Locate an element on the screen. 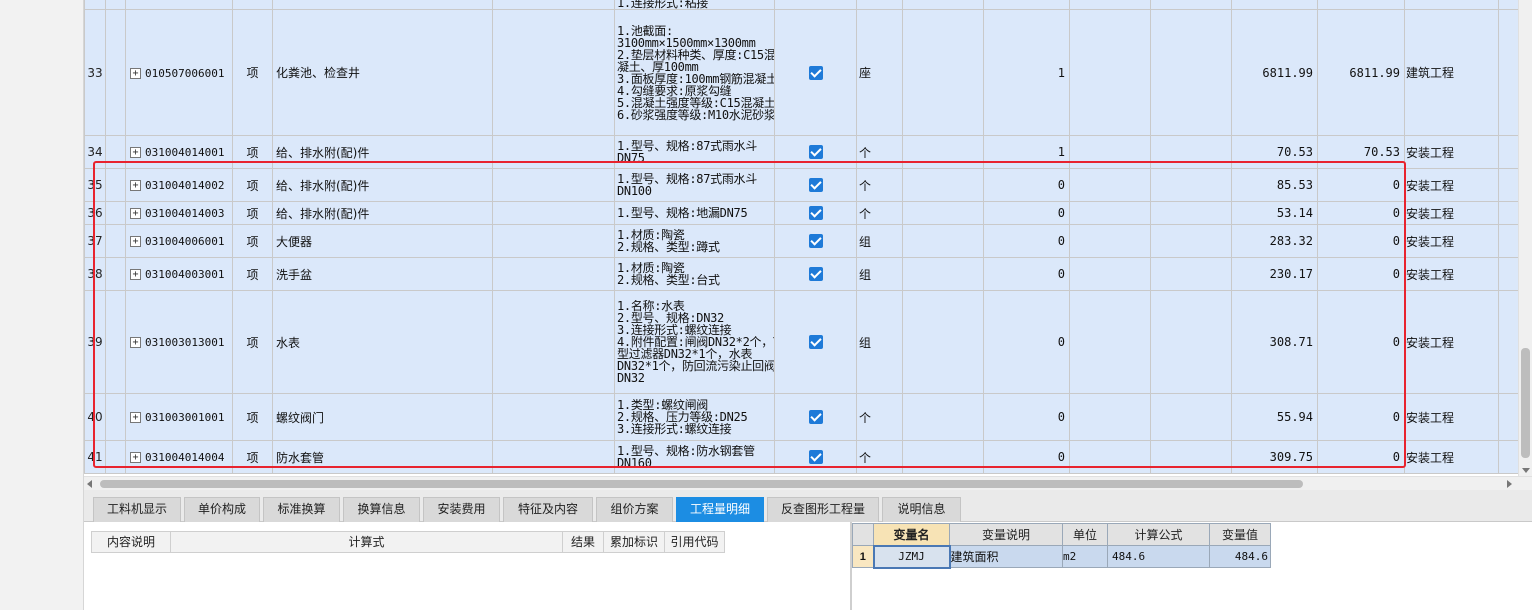 Image resolution: width=1532 pixels, height=610 pixels. vertical-scroll-thumb is located at coordinates (1525, 403).